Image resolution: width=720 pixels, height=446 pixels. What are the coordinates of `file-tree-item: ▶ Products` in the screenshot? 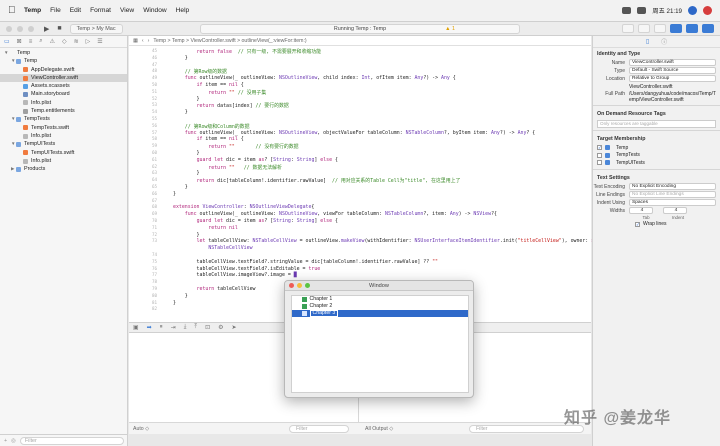 It's located at (63, 169).